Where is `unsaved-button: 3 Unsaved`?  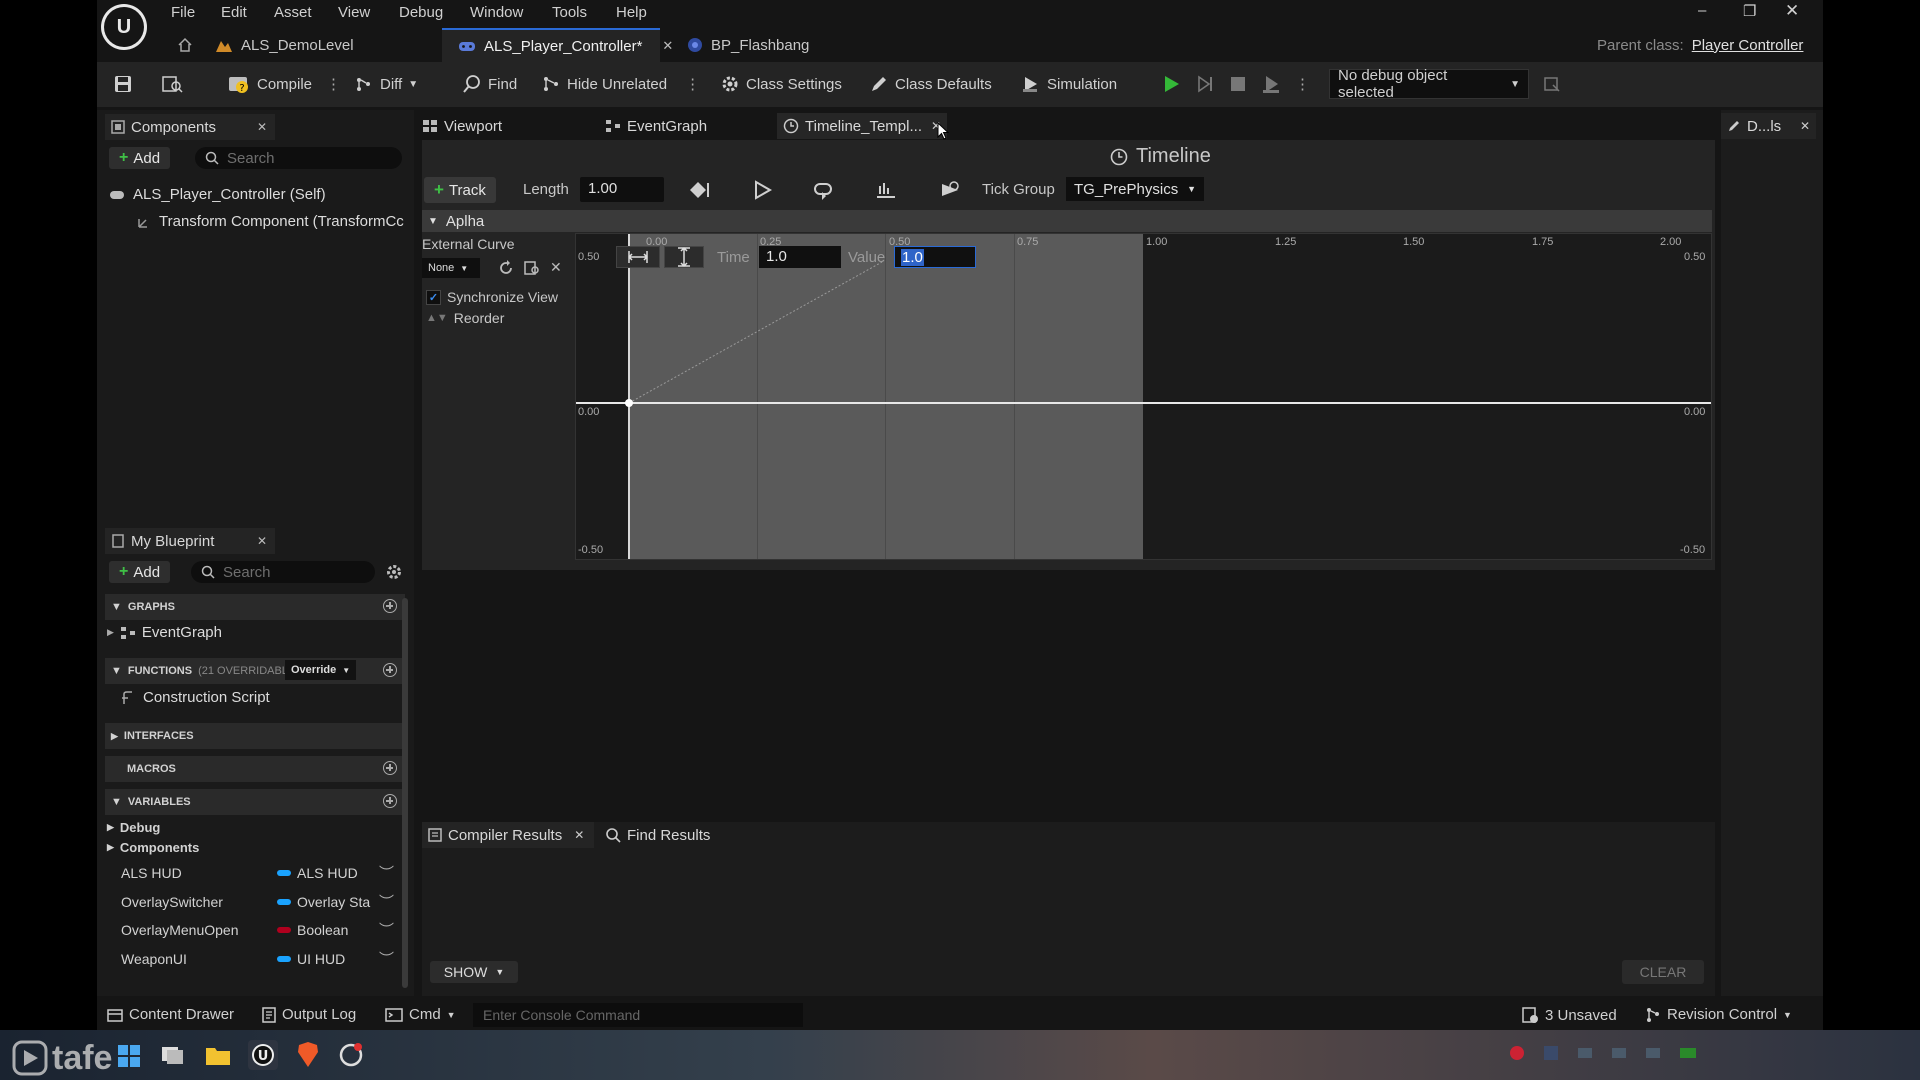 unsaved-button: 3 Unsaved is located at coordinates (1569, 1015).